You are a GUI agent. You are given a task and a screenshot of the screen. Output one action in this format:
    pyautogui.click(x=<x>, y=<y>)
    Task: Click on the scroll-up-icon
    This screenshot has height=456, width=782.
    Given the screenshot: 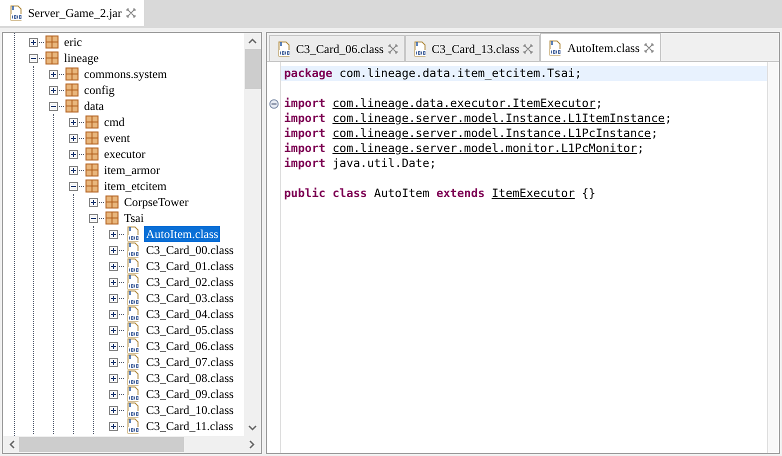 What is the action you would take?
    pyautogui.click(x=252, y=41)
    